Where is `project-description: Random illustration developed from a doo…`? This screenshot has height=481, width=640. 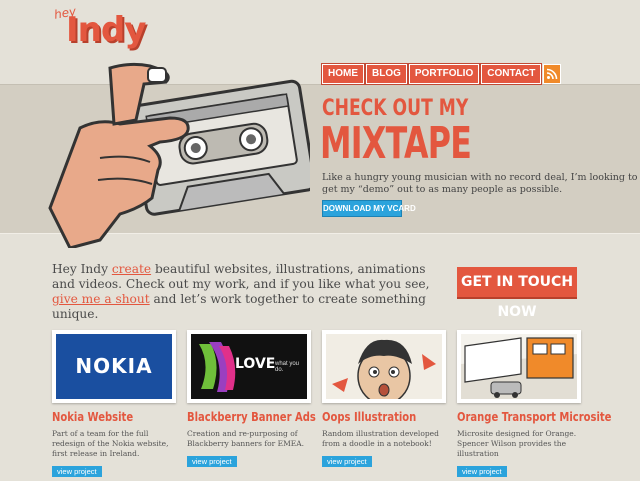
project-description: Random illustration developed from a doo… is located at coordinates (380, 438).